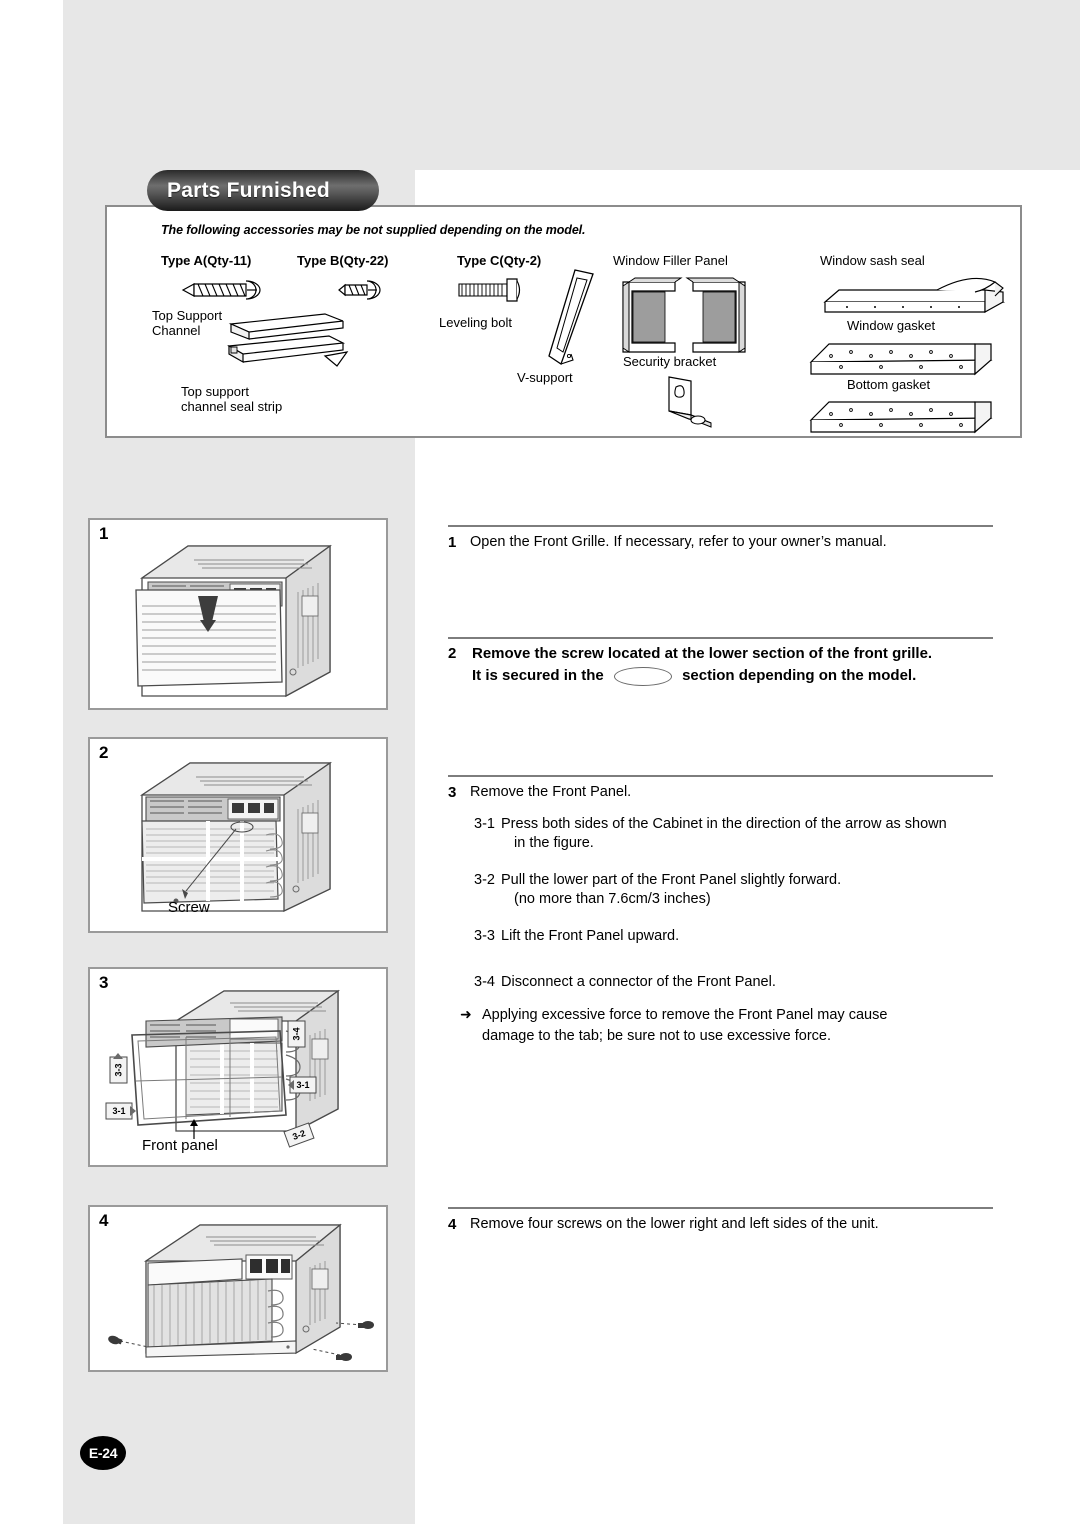  I want to click on parts-heading-type-a: Type A(Qty-11), so click(206, 260).